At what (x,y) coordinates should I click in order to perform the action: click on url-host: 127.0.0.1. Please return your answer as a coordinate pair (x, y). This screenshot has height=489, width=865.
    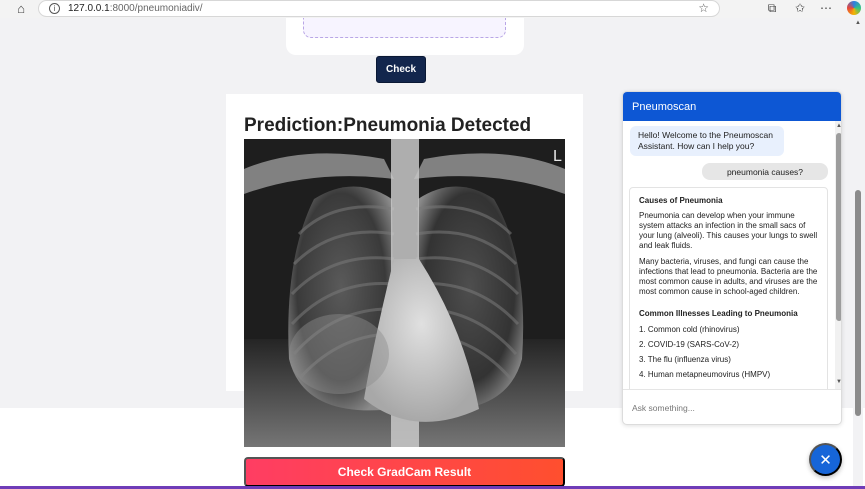
    Looking at the image, I should click on (89, 8).